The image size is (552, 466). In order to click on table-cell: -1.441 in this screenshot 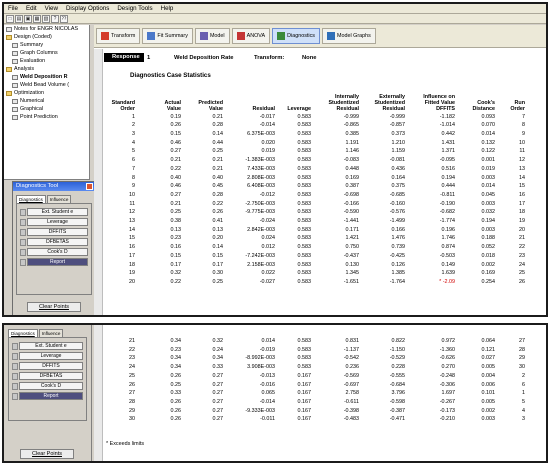, I will do `click(351, 221)`.